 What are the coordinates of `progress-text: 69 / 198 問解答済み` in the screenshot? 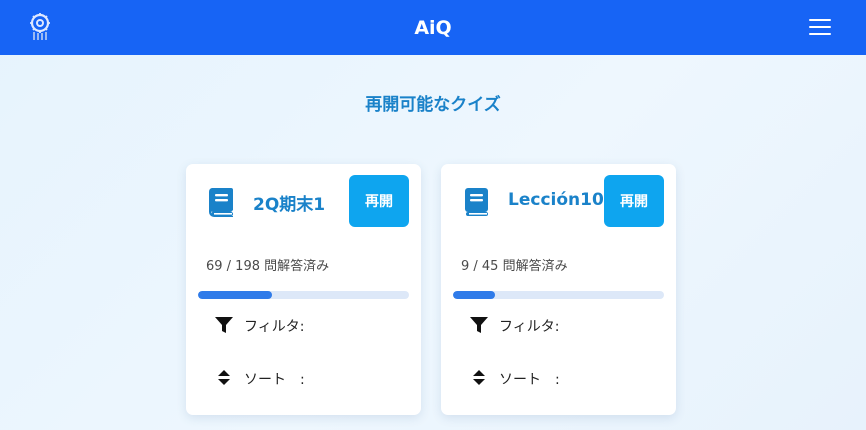 It's located at (268, 266).